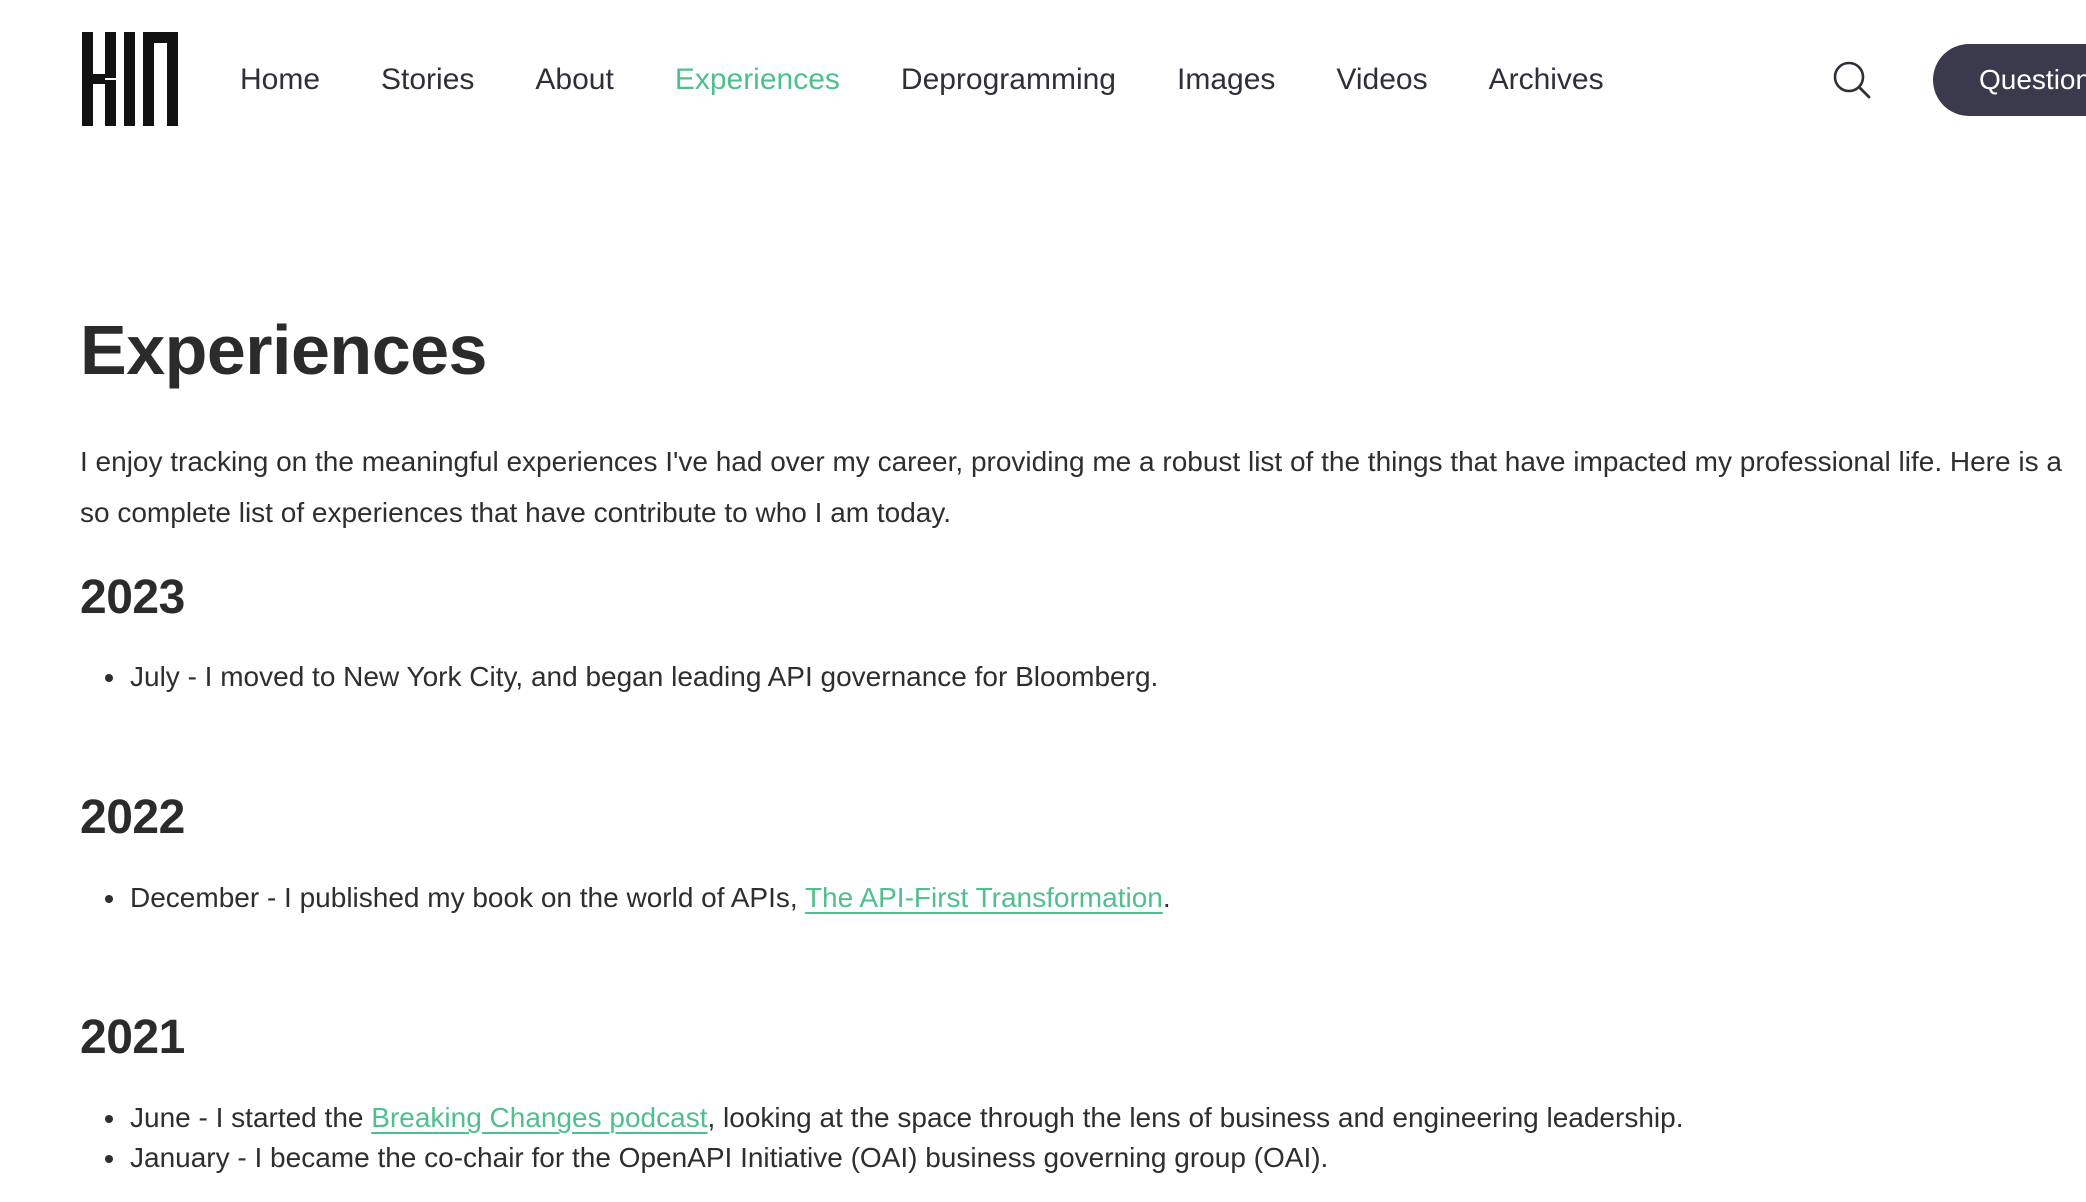 The height and width of the screenshot is (1202, 2086). I want to click on nav-videos: Videos, so click(1381, 80).